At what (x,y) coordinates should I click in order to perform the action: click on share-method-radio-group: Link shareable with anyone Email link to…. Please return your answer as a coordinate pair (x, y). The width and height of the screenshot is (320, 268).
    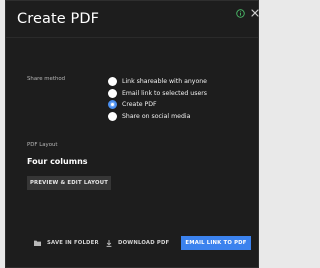
    Looking at the image, I should click on (183, 99).